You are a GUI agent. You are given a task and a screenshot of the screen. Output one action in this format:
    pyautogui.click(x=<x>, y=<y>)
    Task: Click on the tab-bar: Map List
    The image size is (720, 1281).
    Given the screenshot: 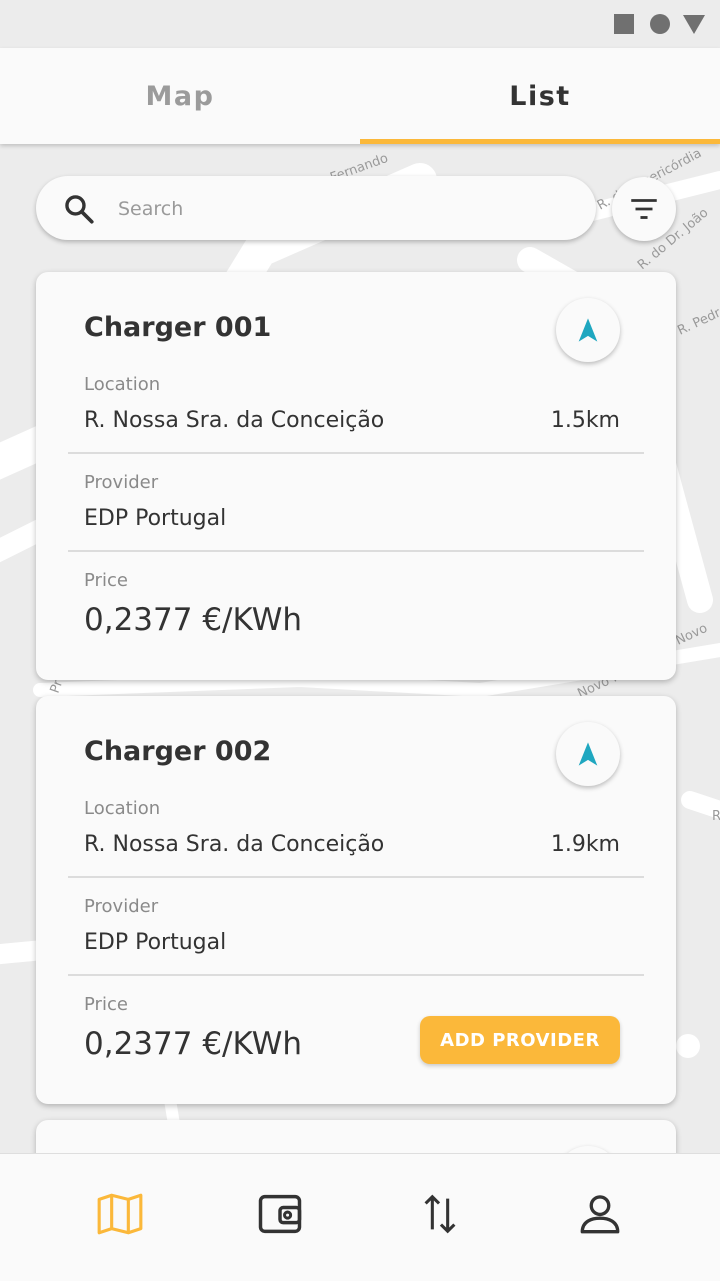 What is the action you would take?
    pyautogui.click(x=360, y=96)
    